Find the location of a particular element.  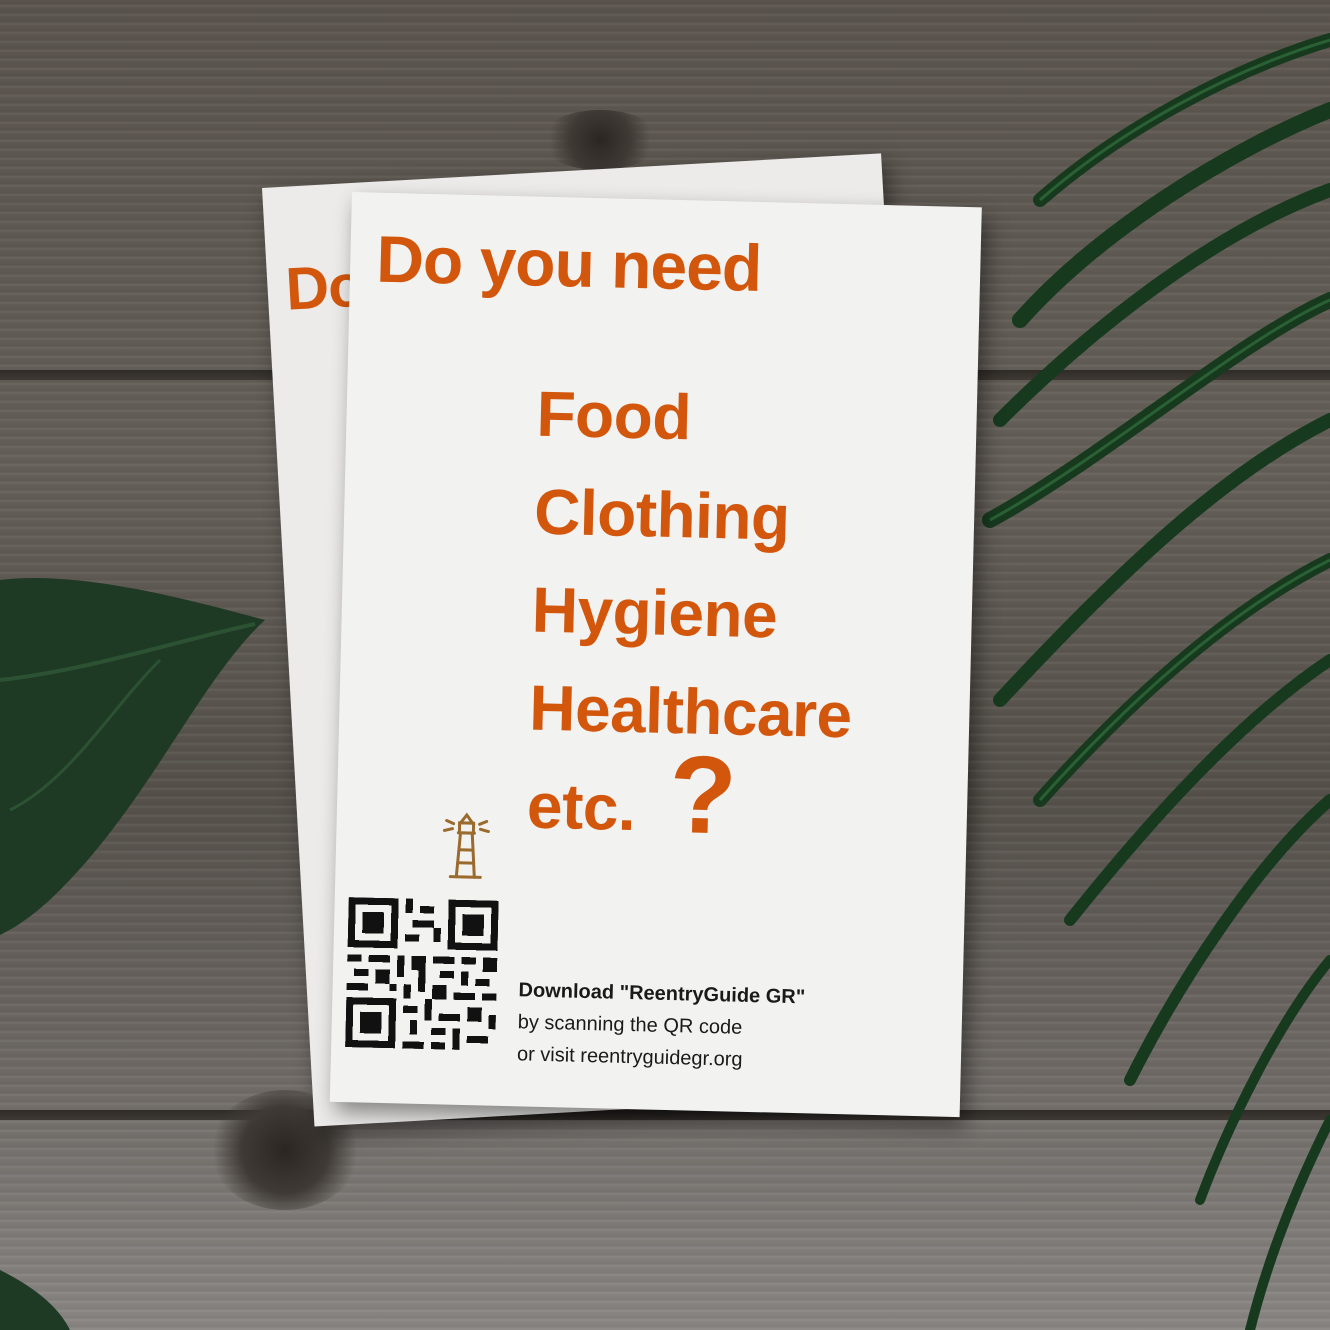

question-mark: ? is located at coordinates (703, 795).